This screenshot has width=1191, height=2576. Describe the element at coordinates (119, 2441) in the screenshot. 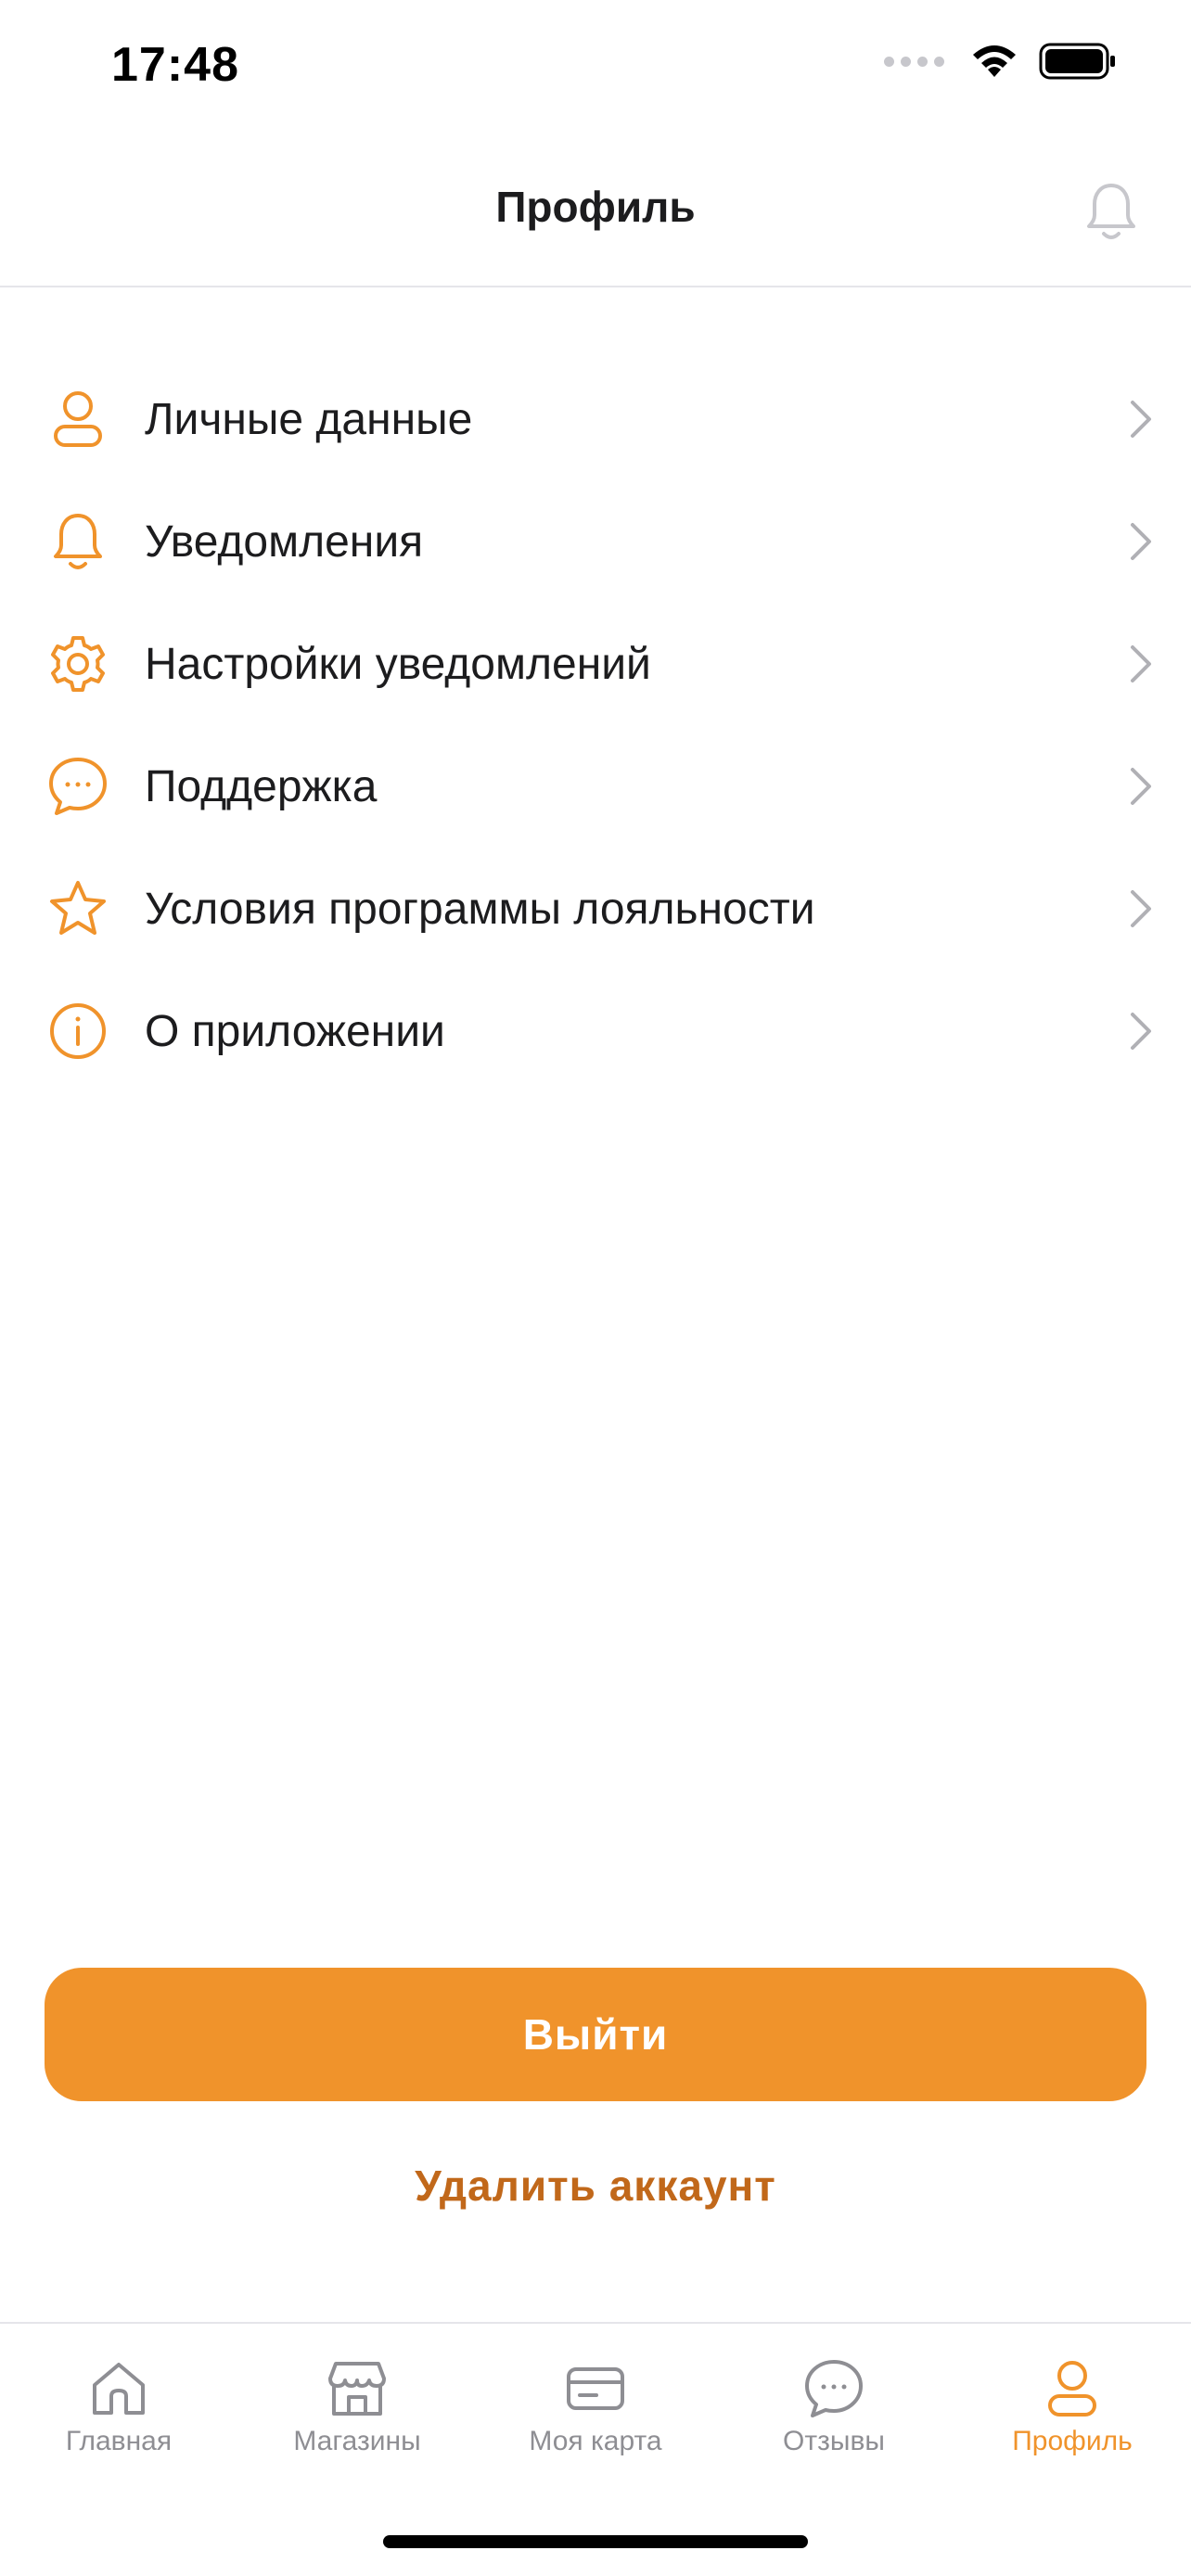

I see `tab-label: Главная` at that location.